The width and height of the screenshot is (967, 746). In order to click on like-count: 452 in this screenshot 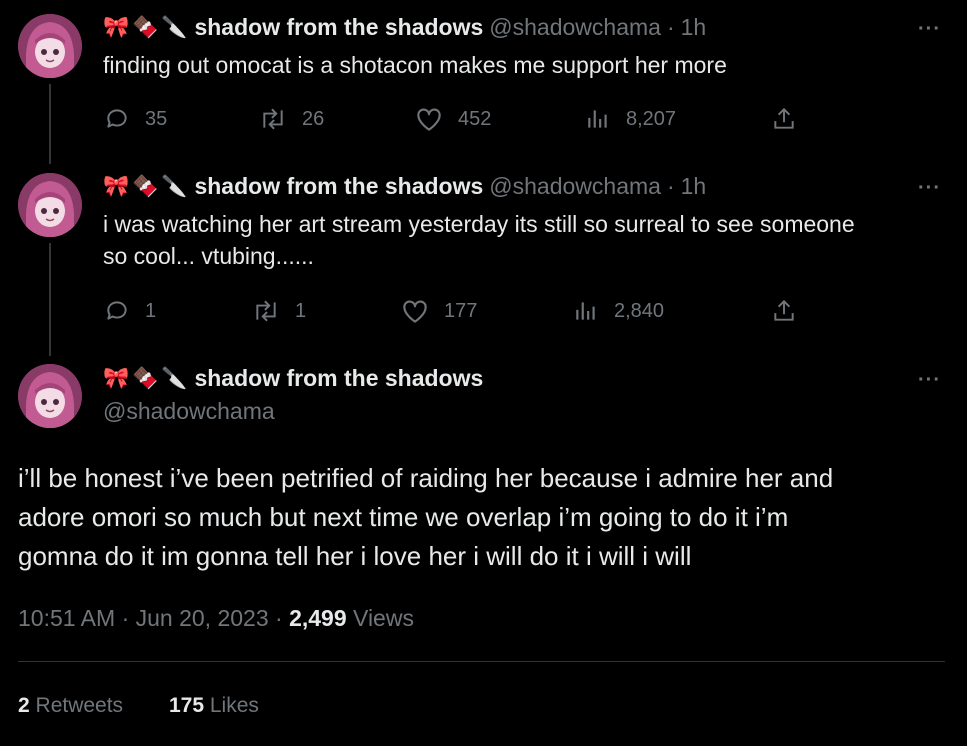, I will do `click(475, 118)`.